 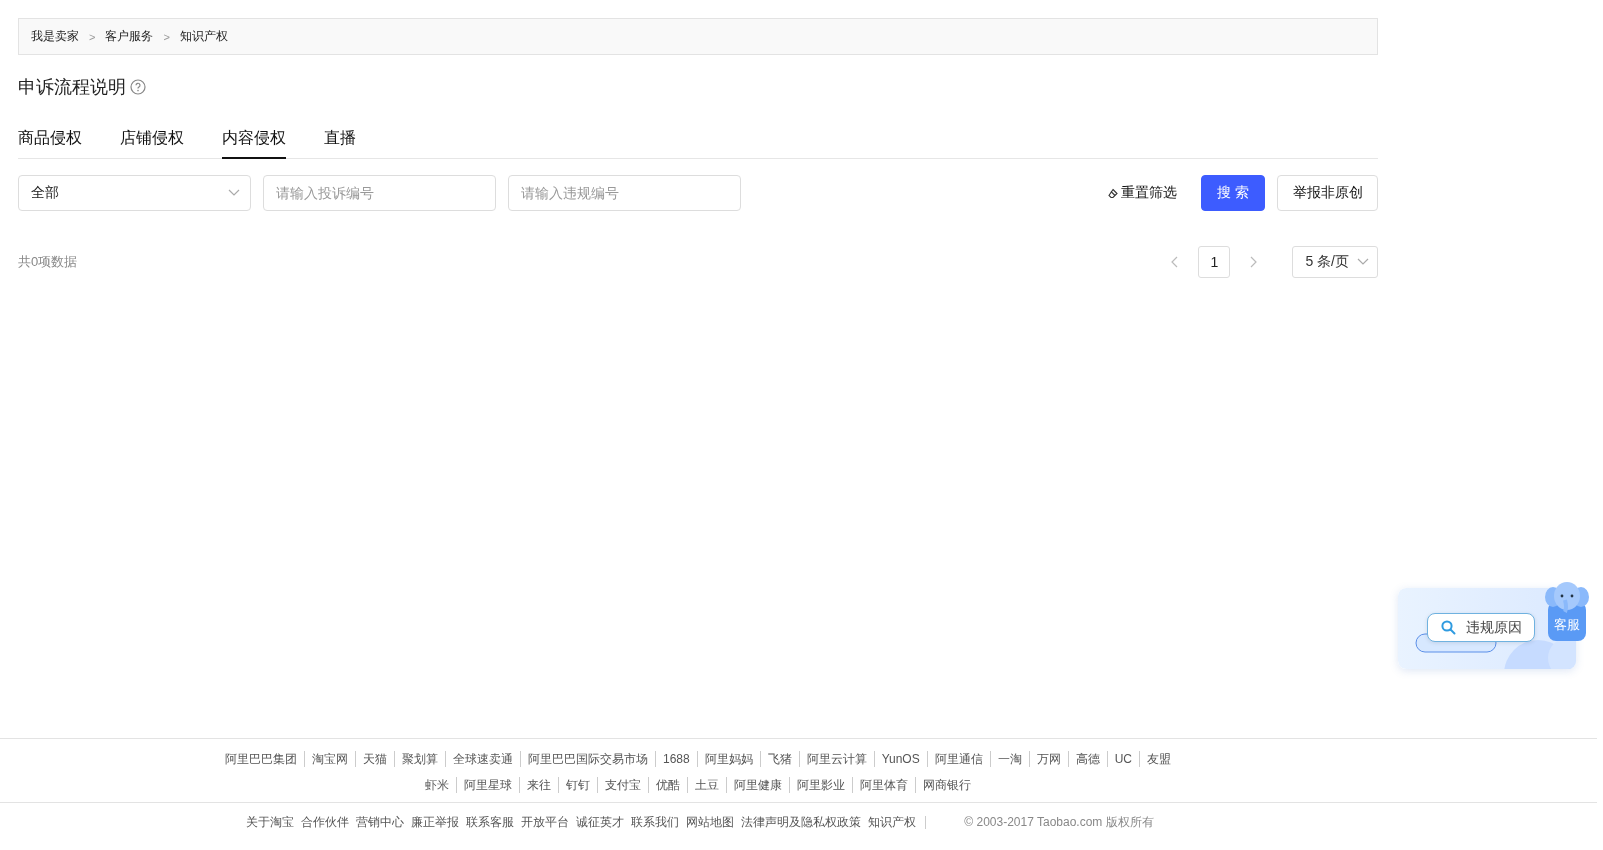 What do you see at coordinates (324, 822) in the screenshot?
I see `footer-link: 合作伙伴` at bounding box center [324, 822].